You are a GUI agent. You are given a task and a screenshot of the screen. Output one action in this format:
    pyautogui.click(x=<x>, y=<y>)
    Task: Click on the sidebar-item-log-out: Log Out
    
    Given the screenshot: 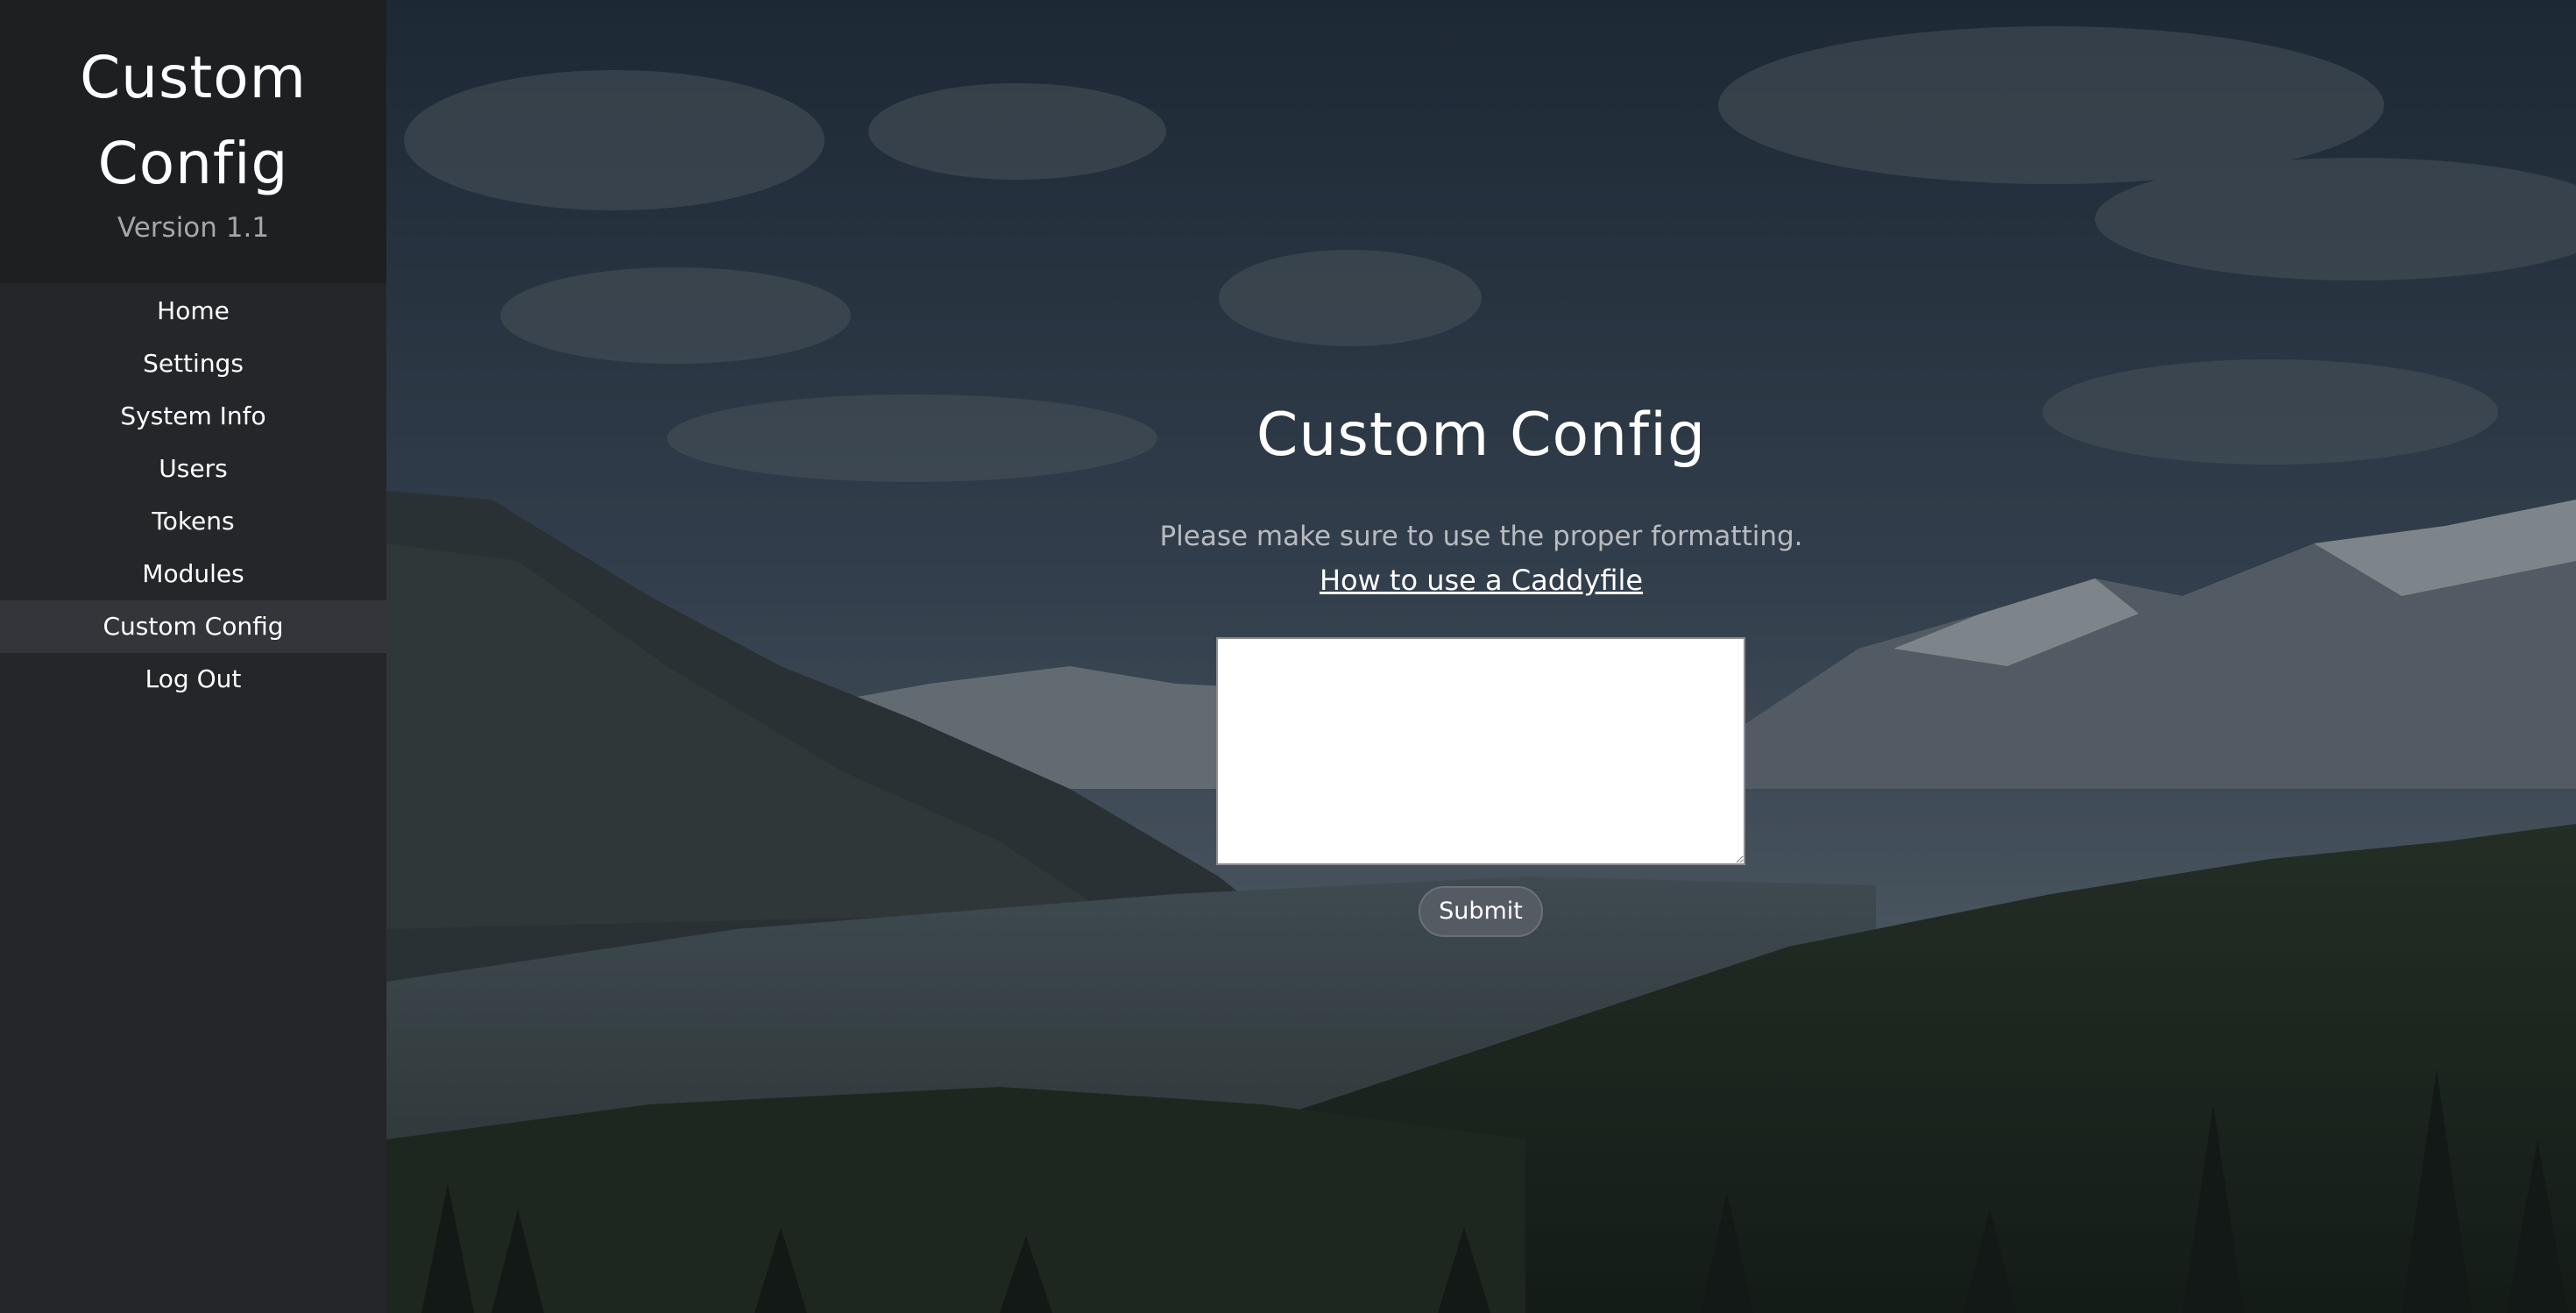 What is the action you would take?
    pyautogui.click(x=193, y=679)
    